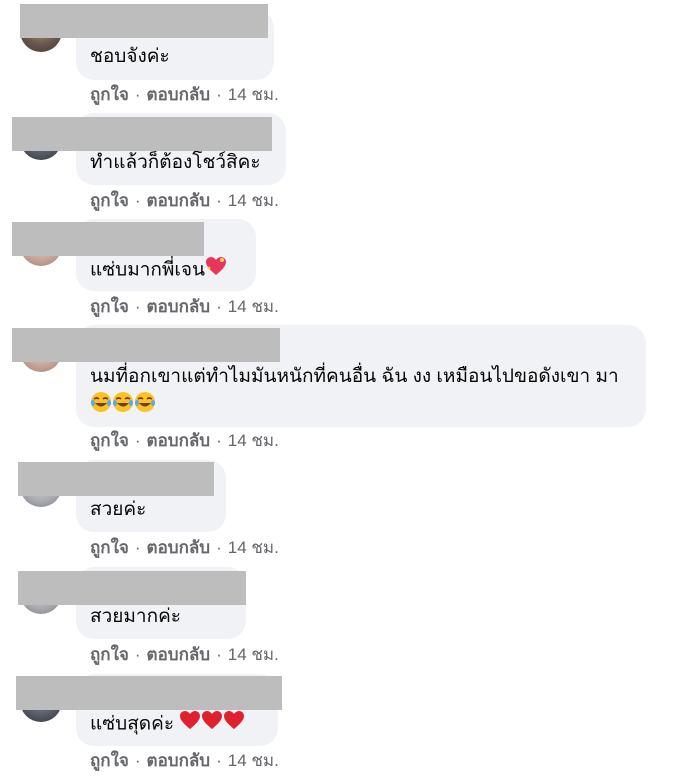 The image size is (700, 778). I want to click on comment-text: ทำแล้วก็ต้องโชว์สิคะ, so click(175, 162).